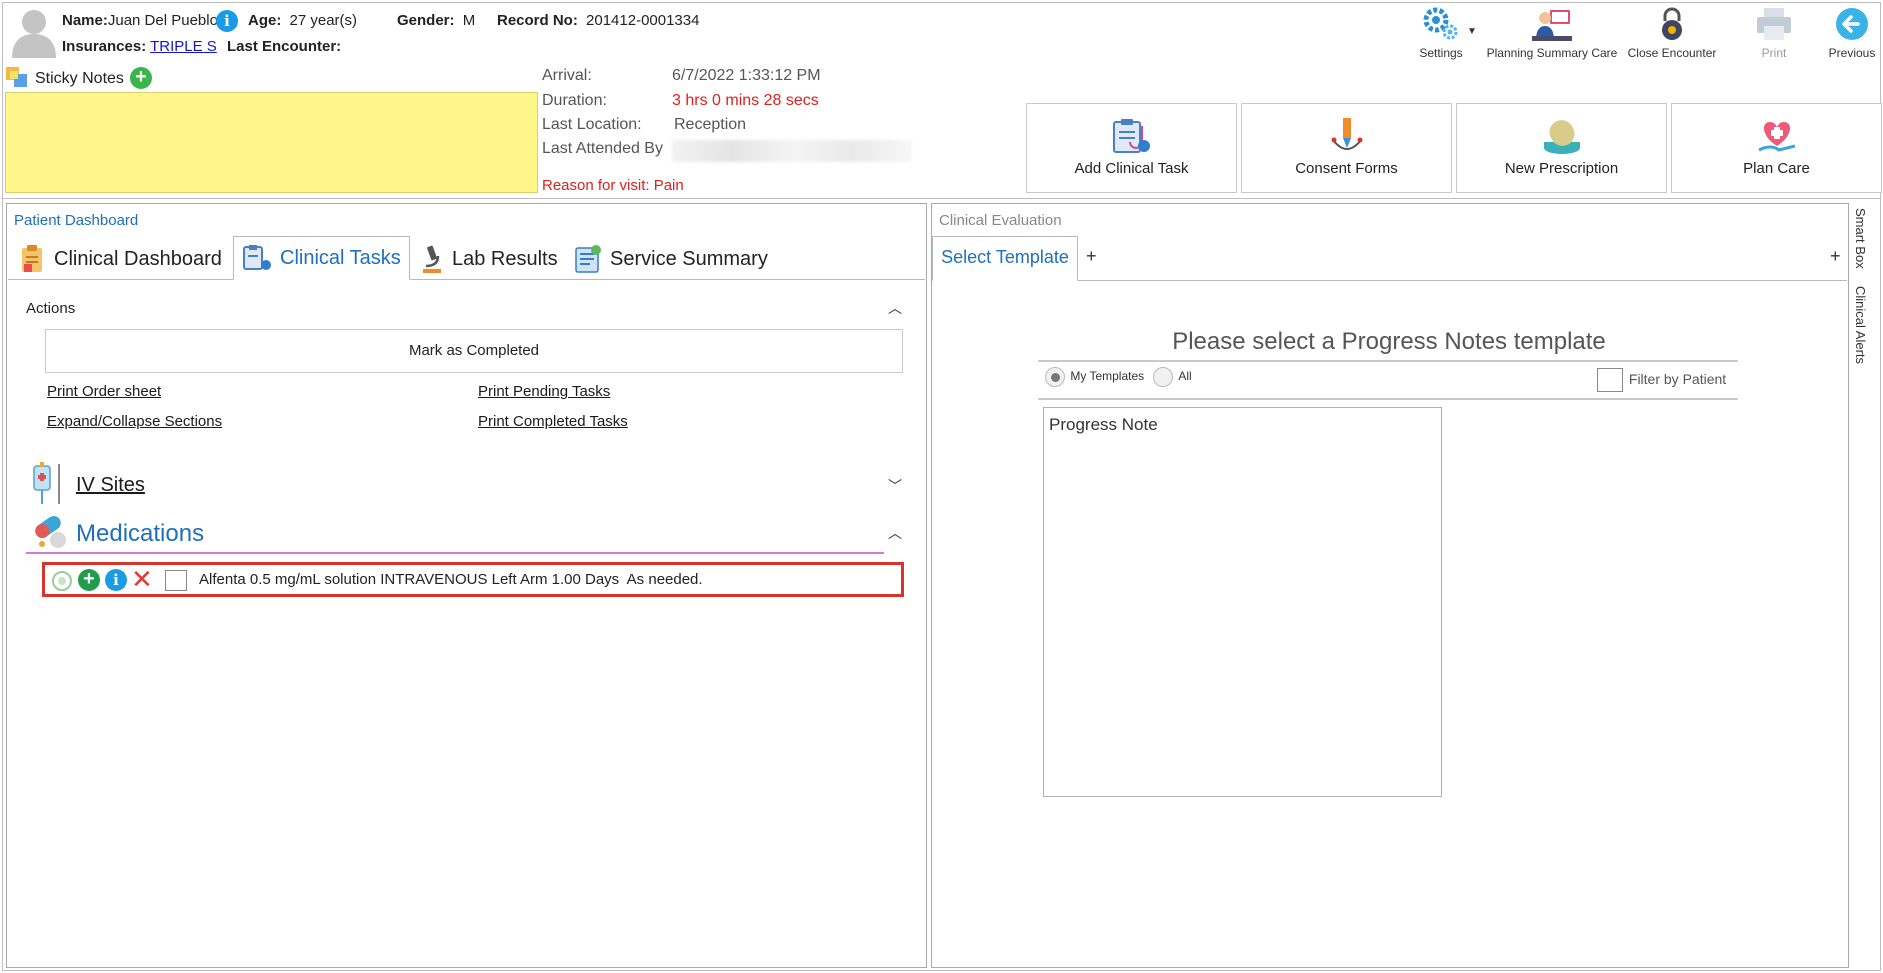  Describe the element at coordinates (141, 78) in the screenshot. I see `add-sticky-note-button: +` at that location.